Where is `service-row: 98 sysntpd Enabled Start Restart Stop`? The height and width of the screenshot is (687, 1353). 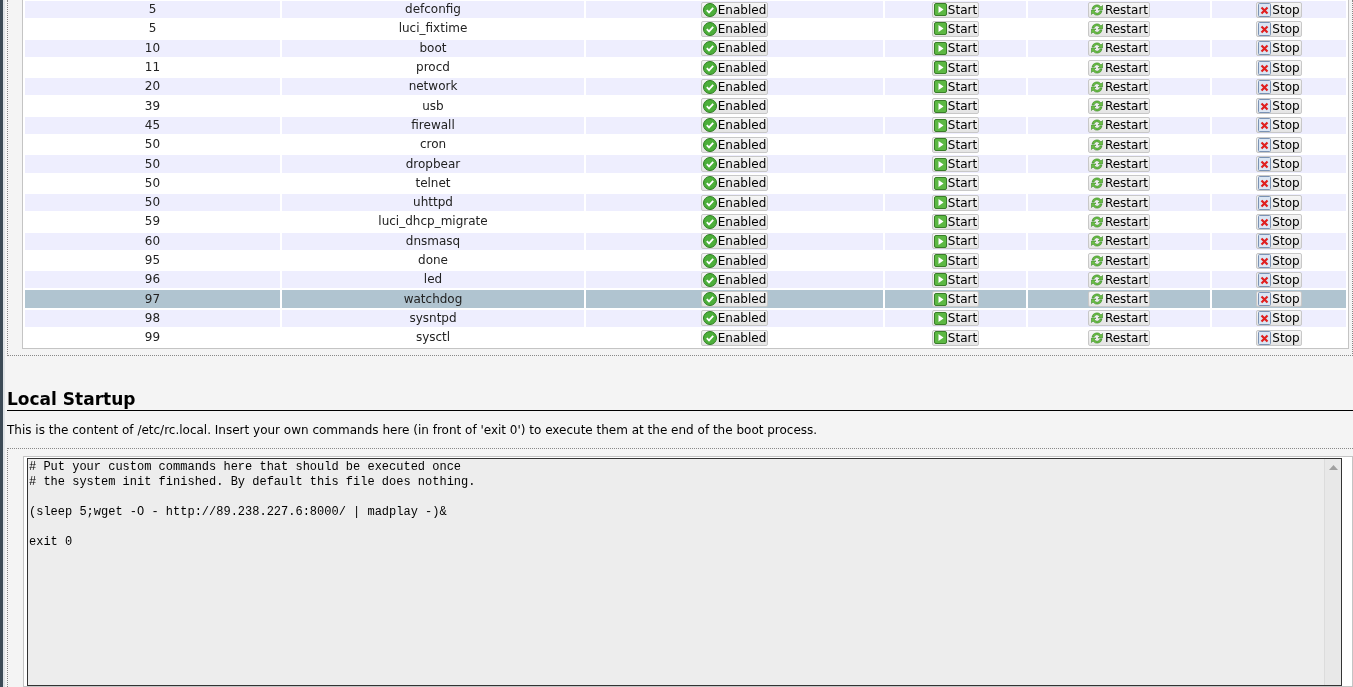 service-row: 98 sysntpd Enabled Start Restart Stop is located at coordinates (685, 318).